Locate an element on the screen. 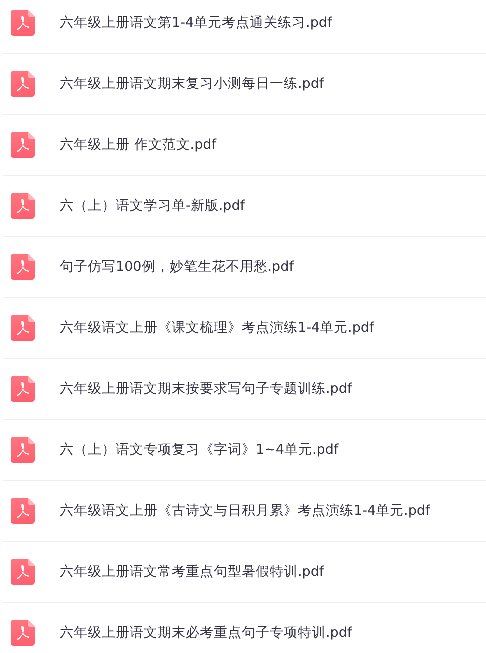  file-name: 六年级上册语文第1-4单元考点通关练习.pdf is located at coordinates (196, 23).